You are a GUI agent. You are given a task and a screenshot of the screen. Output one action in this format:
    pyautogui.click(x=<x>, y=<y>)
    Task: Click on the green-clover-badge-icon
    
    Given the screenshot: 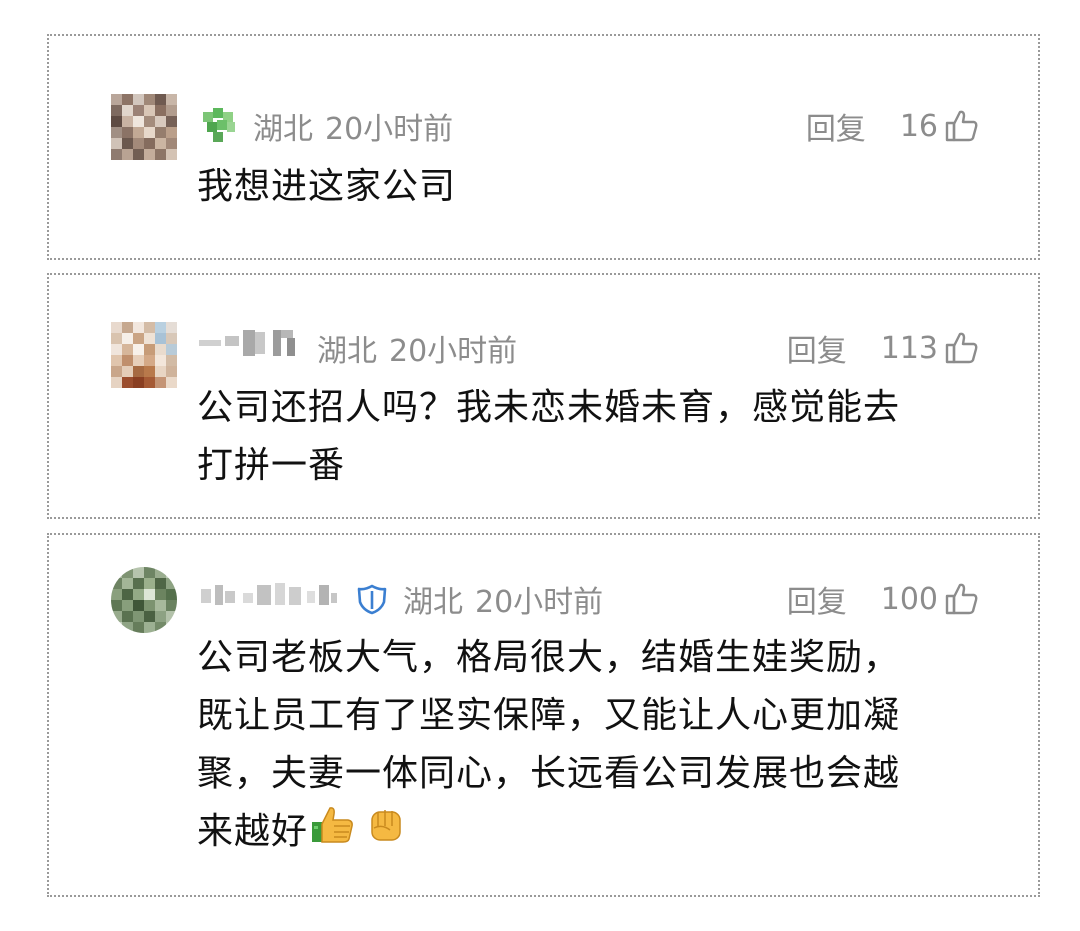 What is the action you would take?
    pyautogui.click(x=219, y=126)
    